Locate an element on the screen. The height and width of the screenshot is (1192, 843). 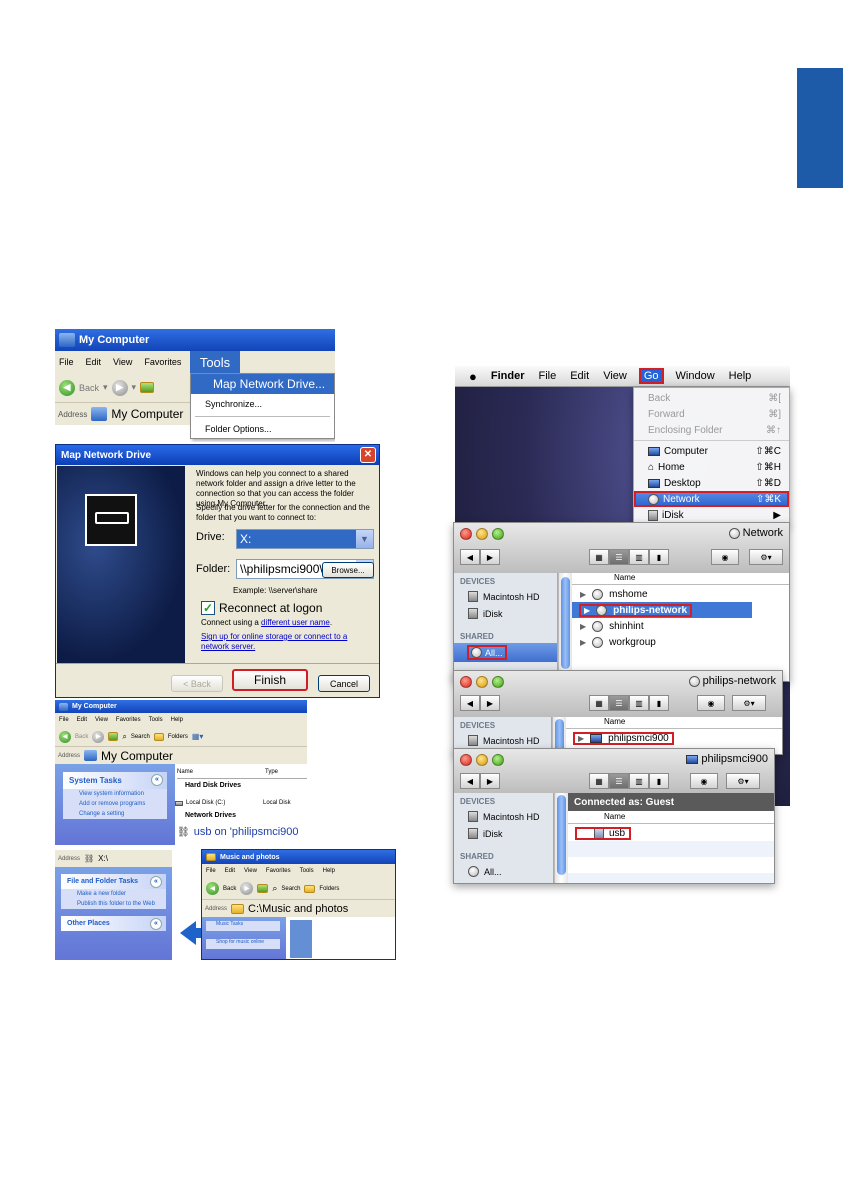
list-item-shinhint: ▶ shinhint is located at coordinates (680, 626).